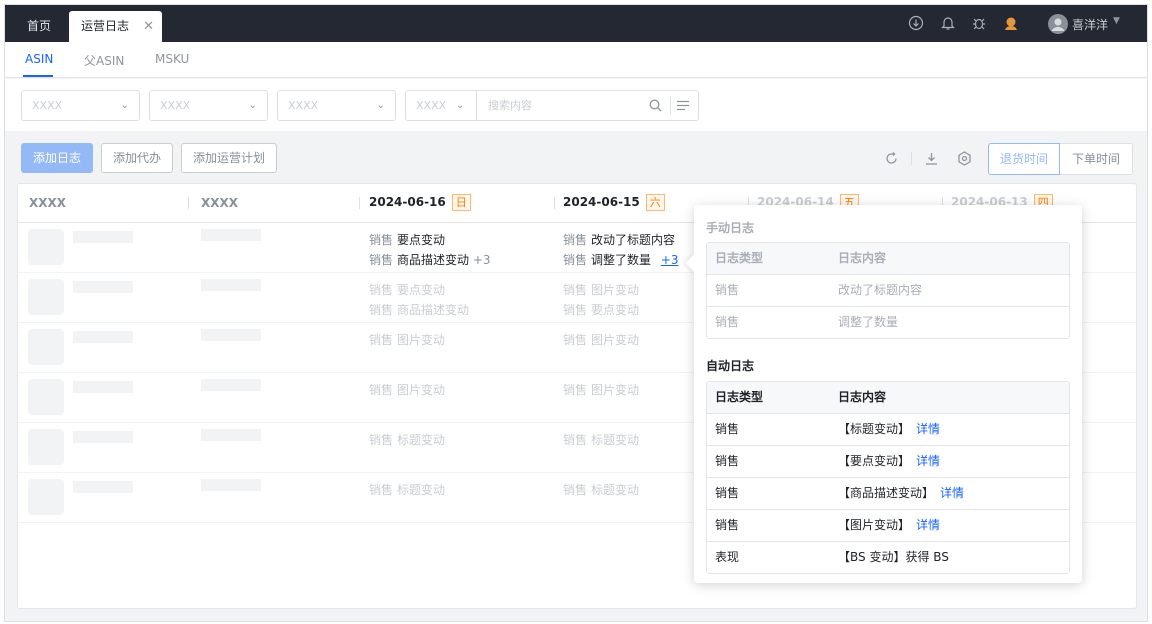 Image resolution: width=1152 pixels, height=624 pixels. I want to click on add-todo-button: 添加代办, so click(137, 158).